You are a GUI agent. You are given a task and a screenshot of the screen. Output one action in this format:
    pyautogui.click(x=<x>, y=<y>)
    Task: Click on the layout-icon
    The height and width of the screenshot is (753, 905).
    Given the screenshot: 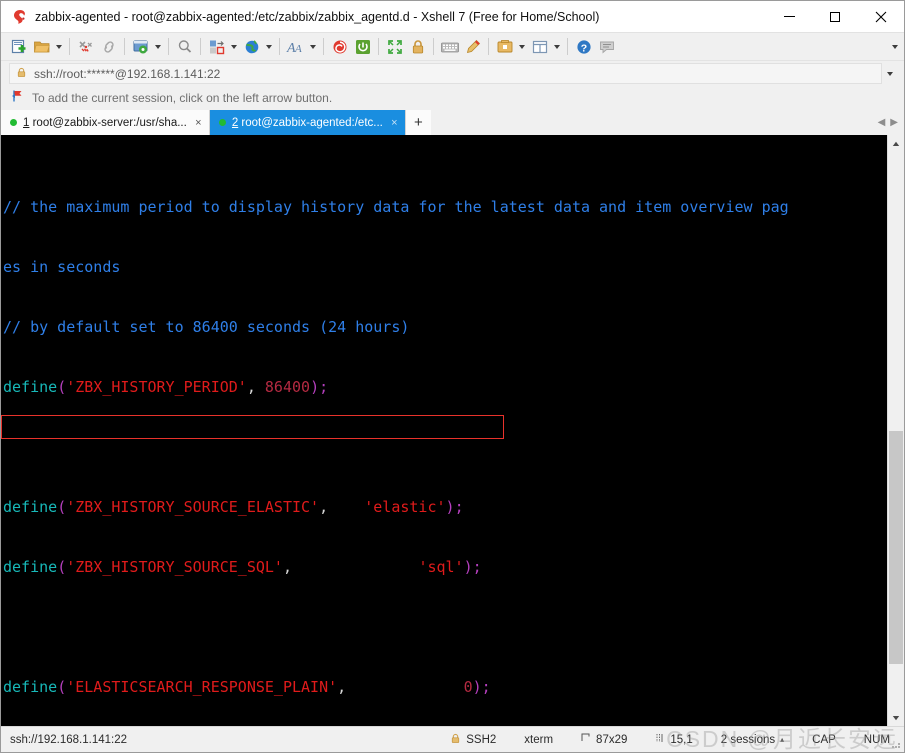 What is the action you would take?
    pyautogui.click(x=539, y=47)
    